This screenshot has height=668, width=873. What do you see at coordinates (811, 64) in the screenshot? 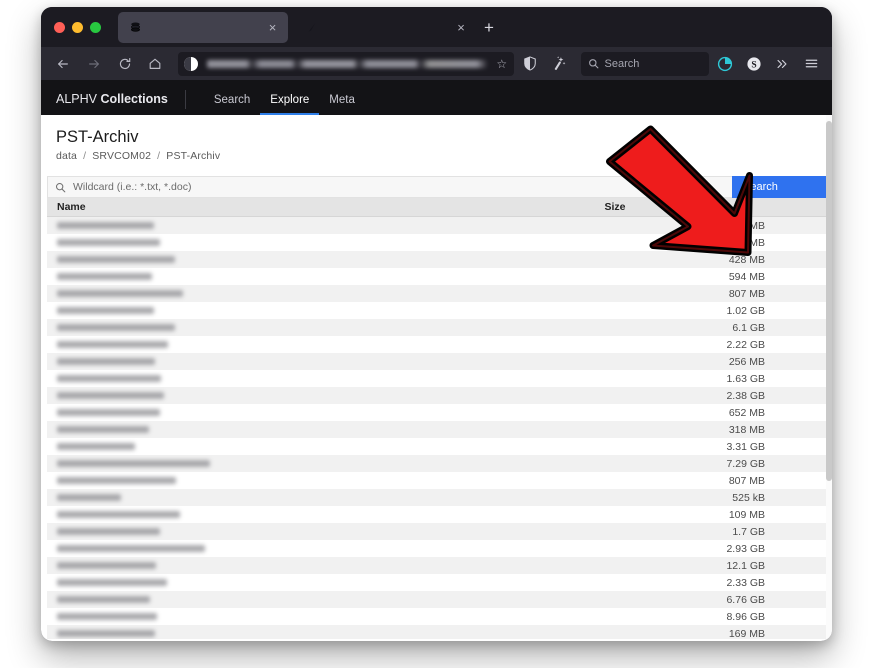
I see `hamburger-menu-icon` at bounding box center [811, 64].